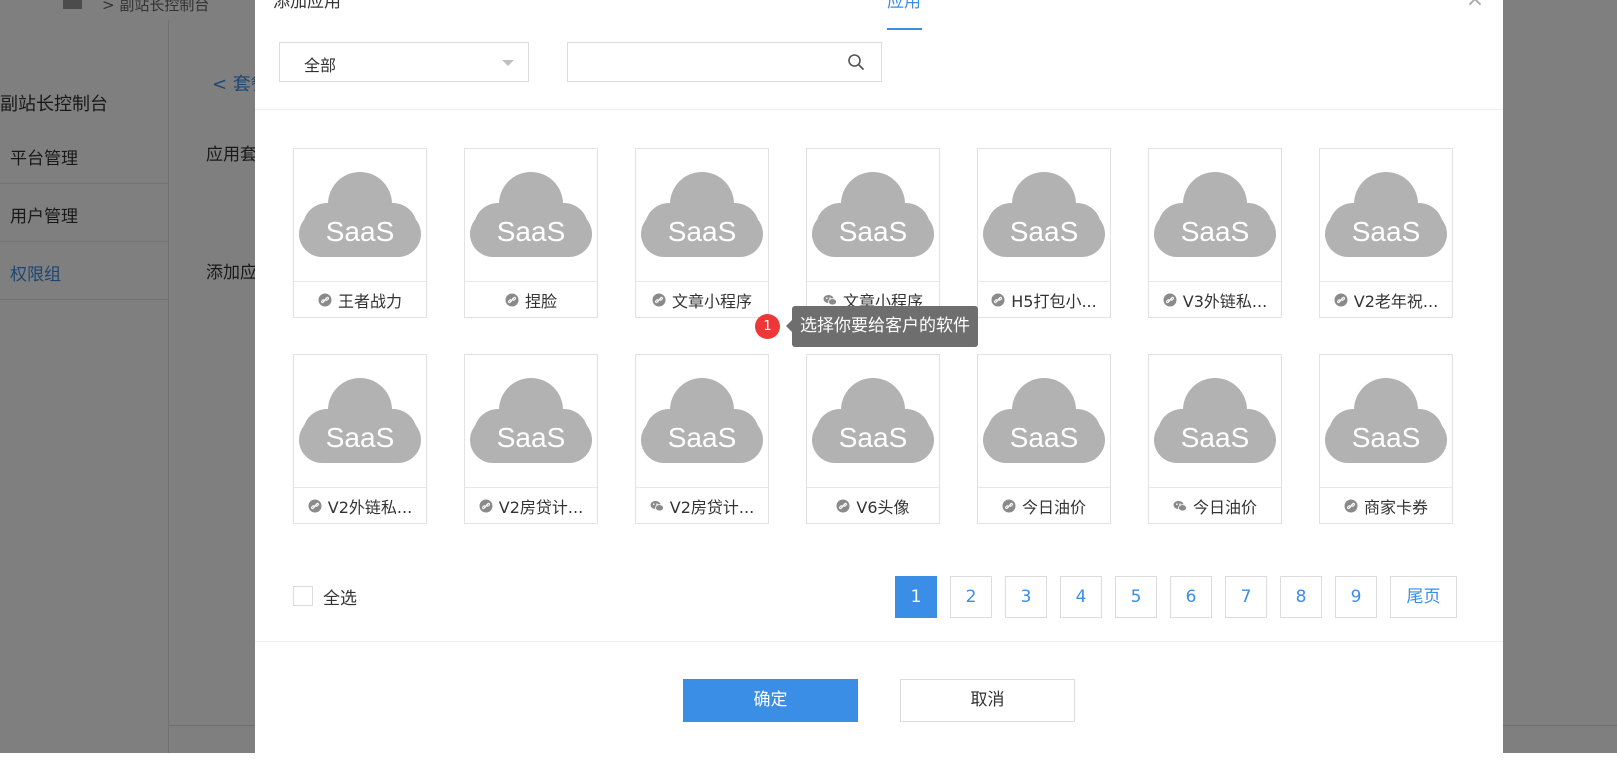  What do you see at coordinates (904, 29) in the screenshot?
I see `tab-underline` at bounding box center [904, 29].